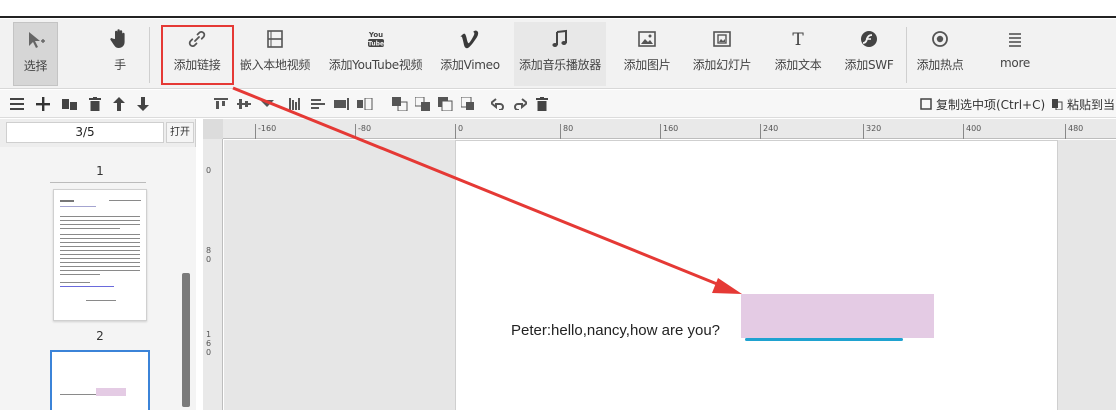 The height and width of the screenshot is (410, 1116). Describe the element at coordinates (498, 104) in the screenshot. I see `undo-icon` at that location.